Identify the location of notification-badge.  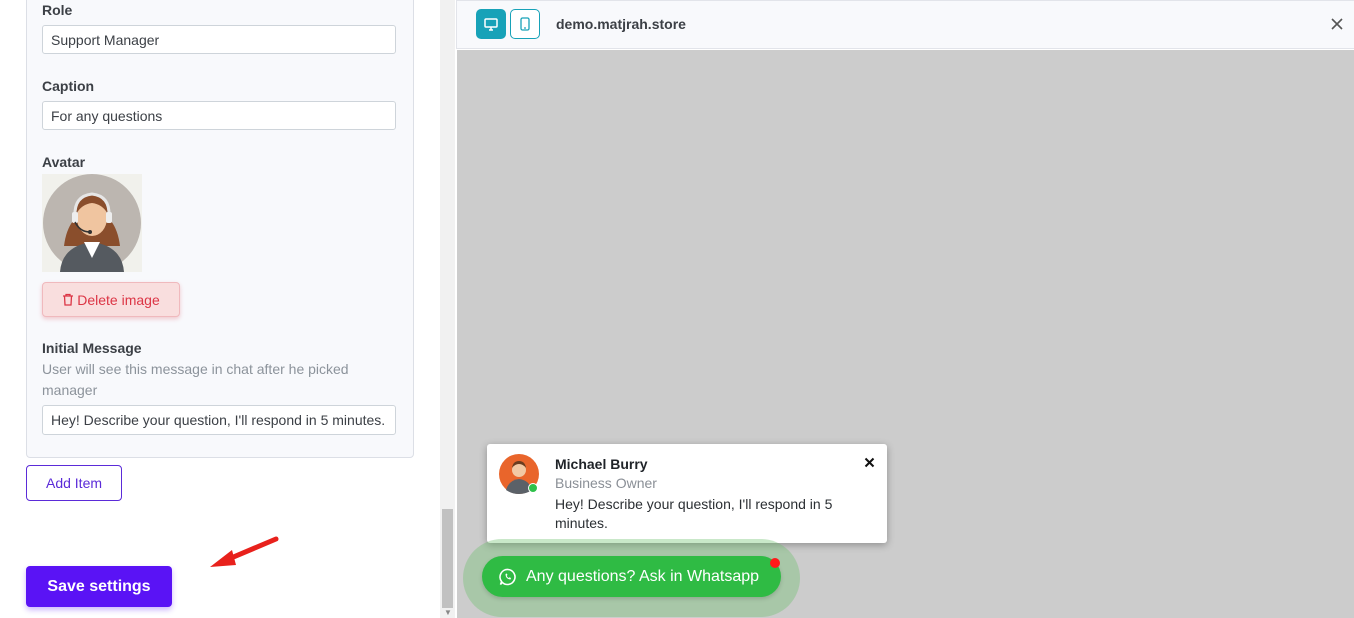
(775, 563).